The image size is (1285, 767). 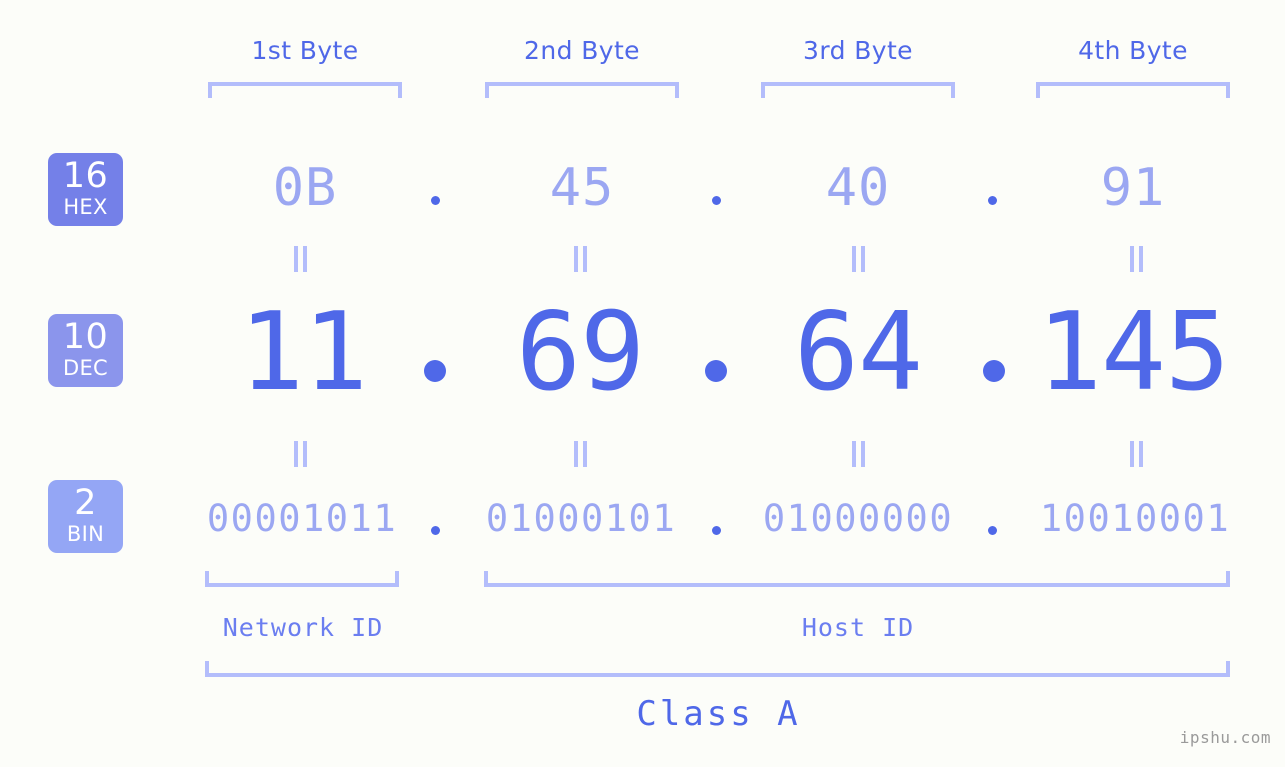 I want to click on dec-octet-1: 11, so click(x=303, y=352).